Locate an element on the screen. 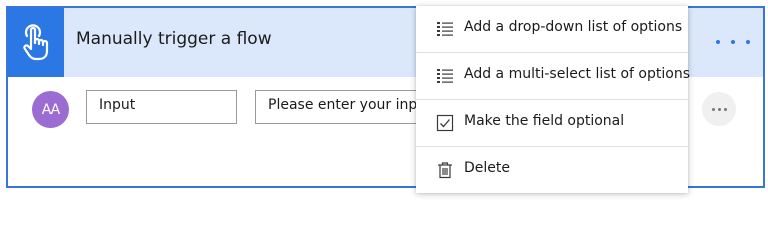 The width and height of the screenshot is (768, 240). trigger-icon-box is located at coordinates (36, 42).